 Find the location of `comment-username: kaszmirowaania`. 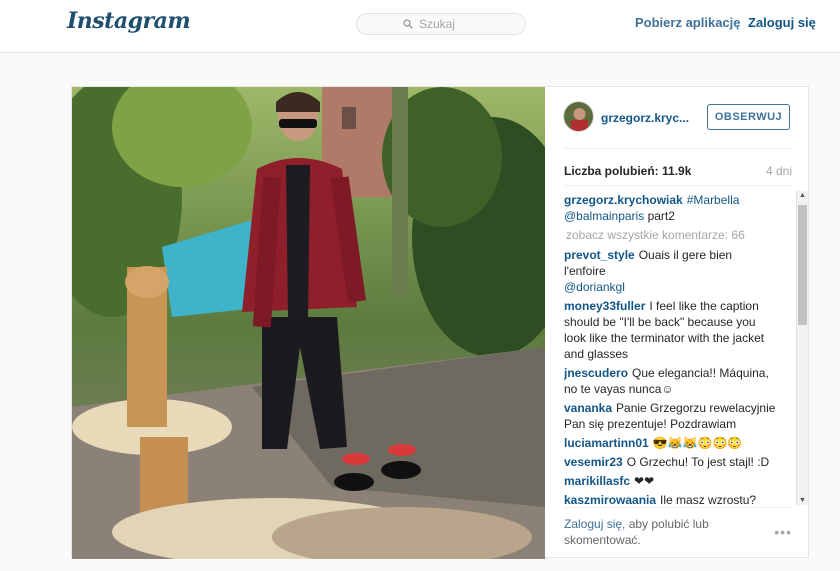

comment-username: kaszmirowaania is located at coordinates (610, 499).